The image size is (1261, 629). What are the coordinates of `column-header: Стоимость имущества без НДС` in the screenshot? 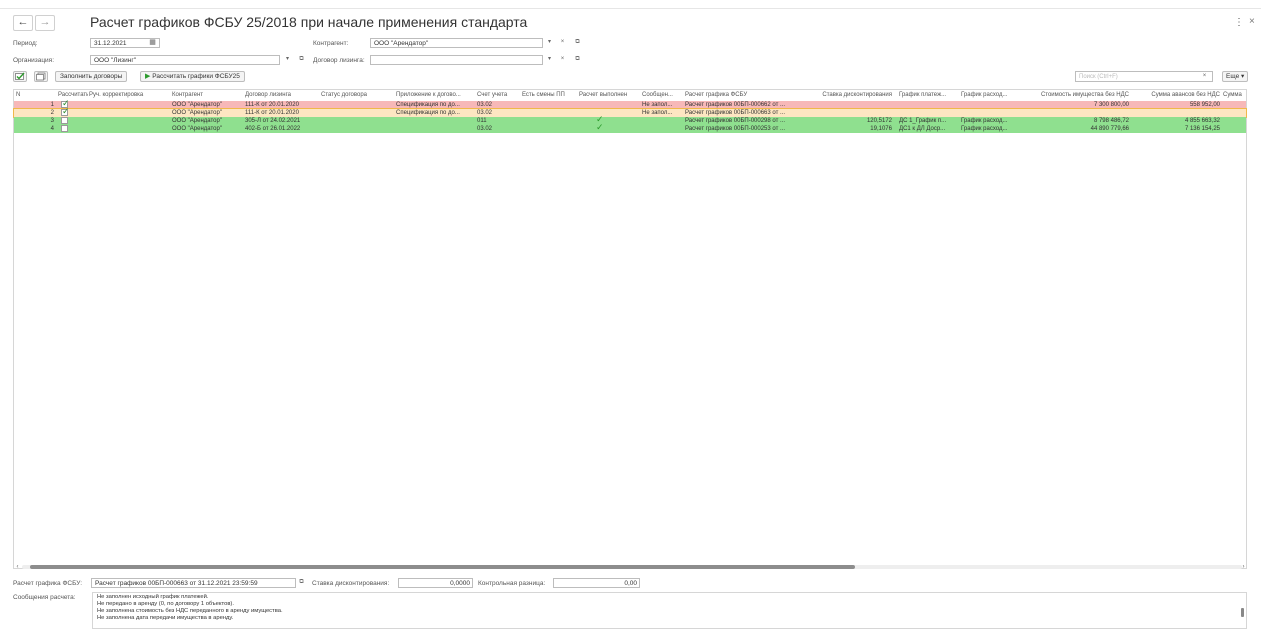 It's located at (1075, 95).